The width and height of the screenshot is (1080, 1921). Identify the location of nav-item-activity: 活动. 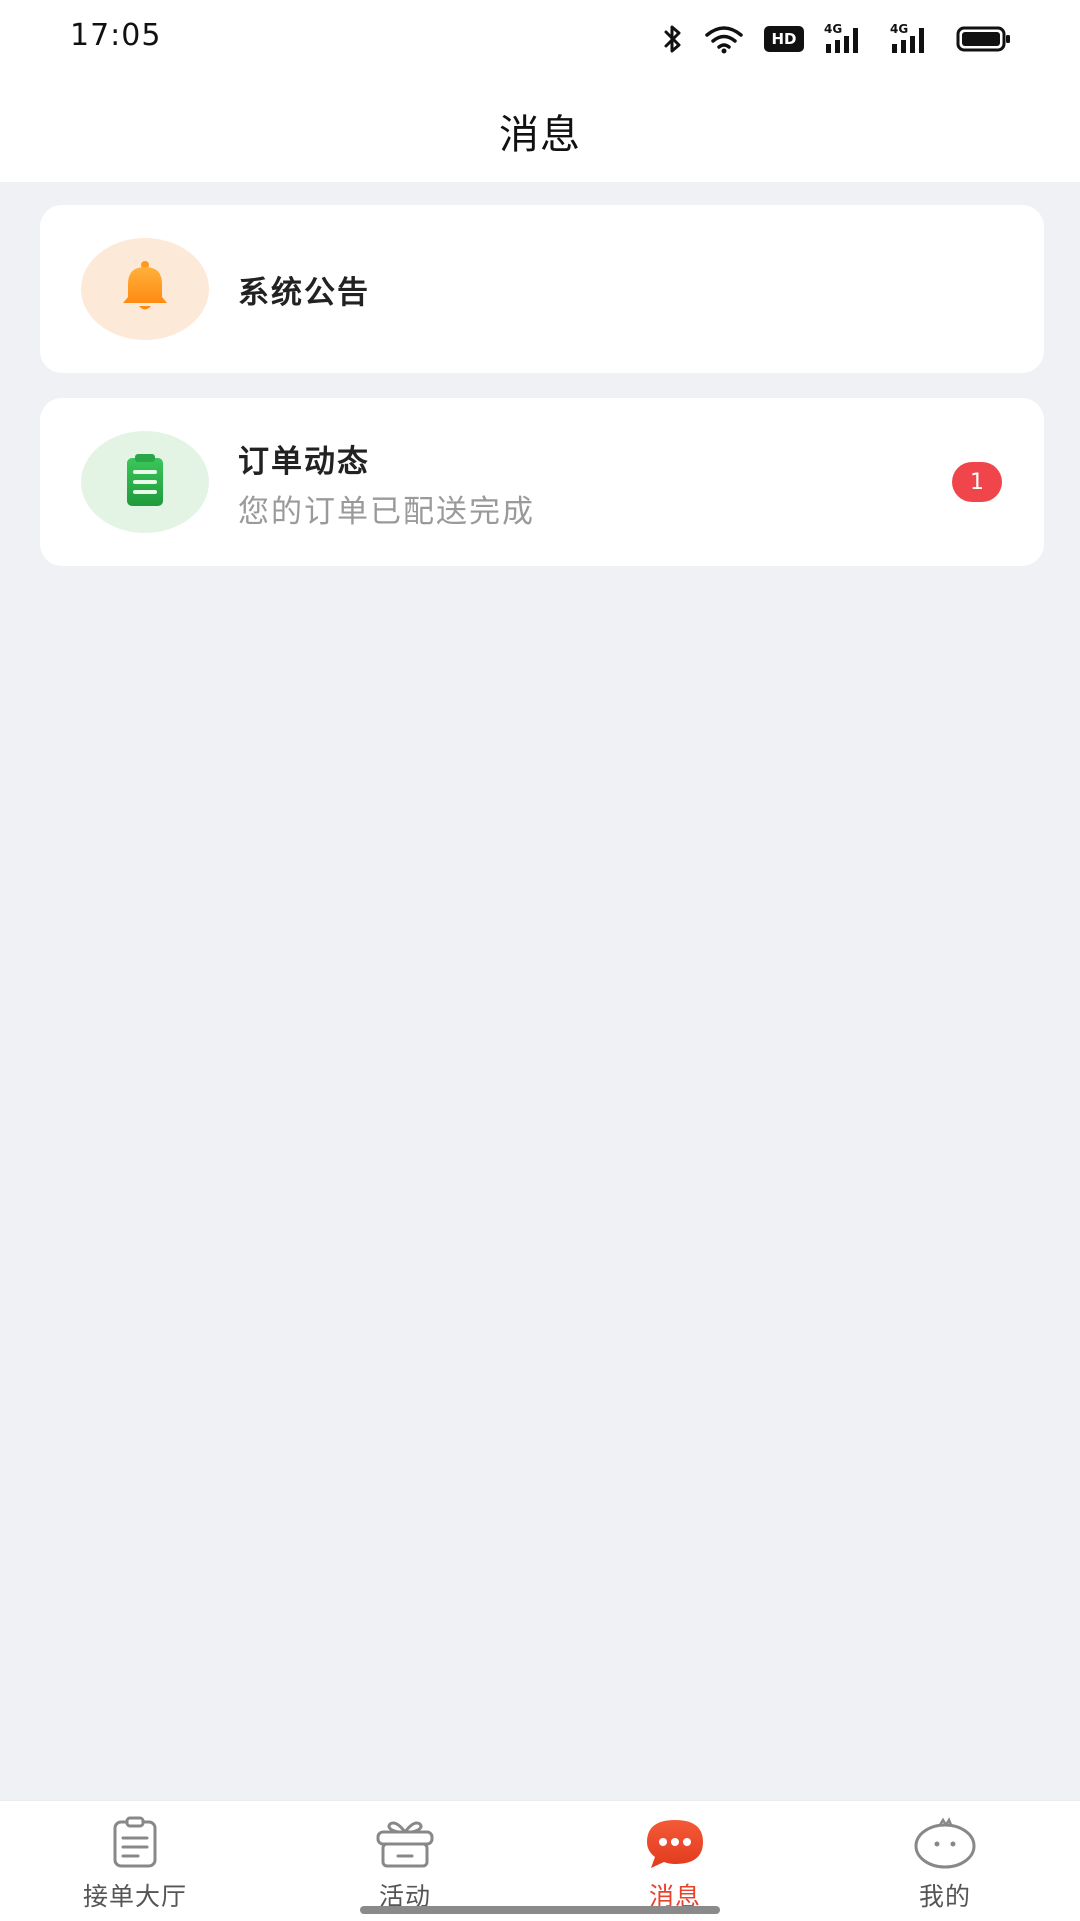
(405, 1861).